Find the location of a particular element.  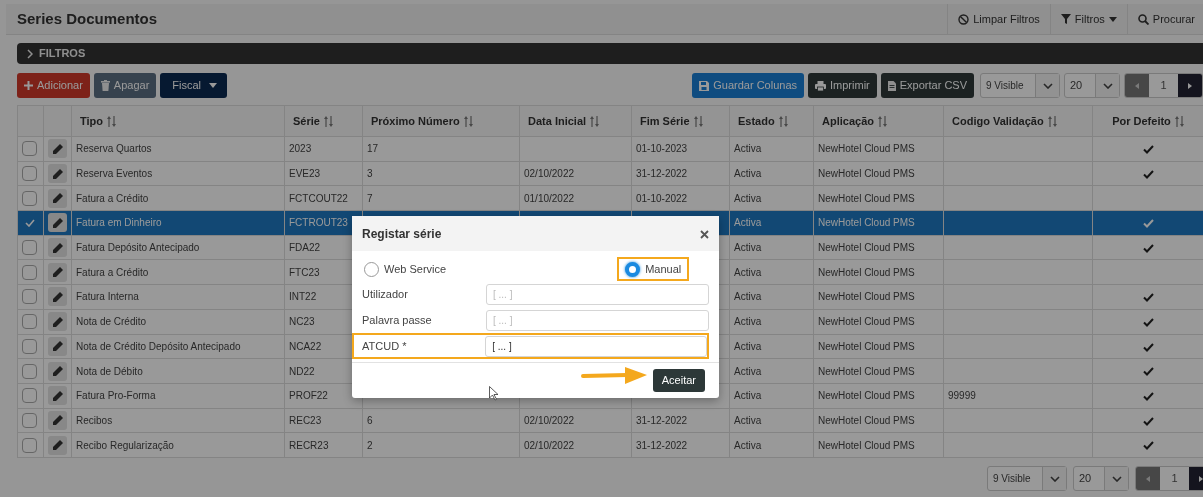

print-button: Imprimir is located at coordinates (842, 85).